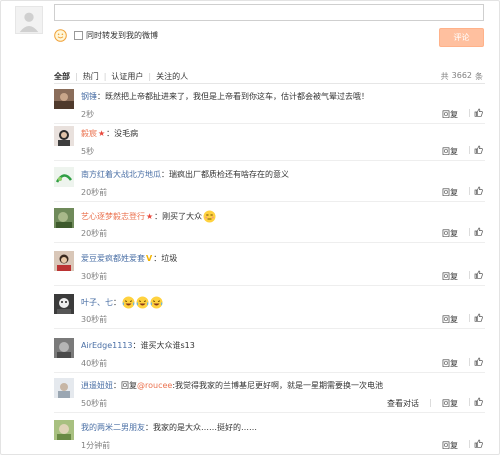 The width and height of the screenshot is (500, 455). Describe the element at coordinates (237, 96) in the screenshot. I see `comment-text: 既然把上帝都扯进来了，我但是上帝看到你这车，估计都会被气晕过去哦！` at that location.